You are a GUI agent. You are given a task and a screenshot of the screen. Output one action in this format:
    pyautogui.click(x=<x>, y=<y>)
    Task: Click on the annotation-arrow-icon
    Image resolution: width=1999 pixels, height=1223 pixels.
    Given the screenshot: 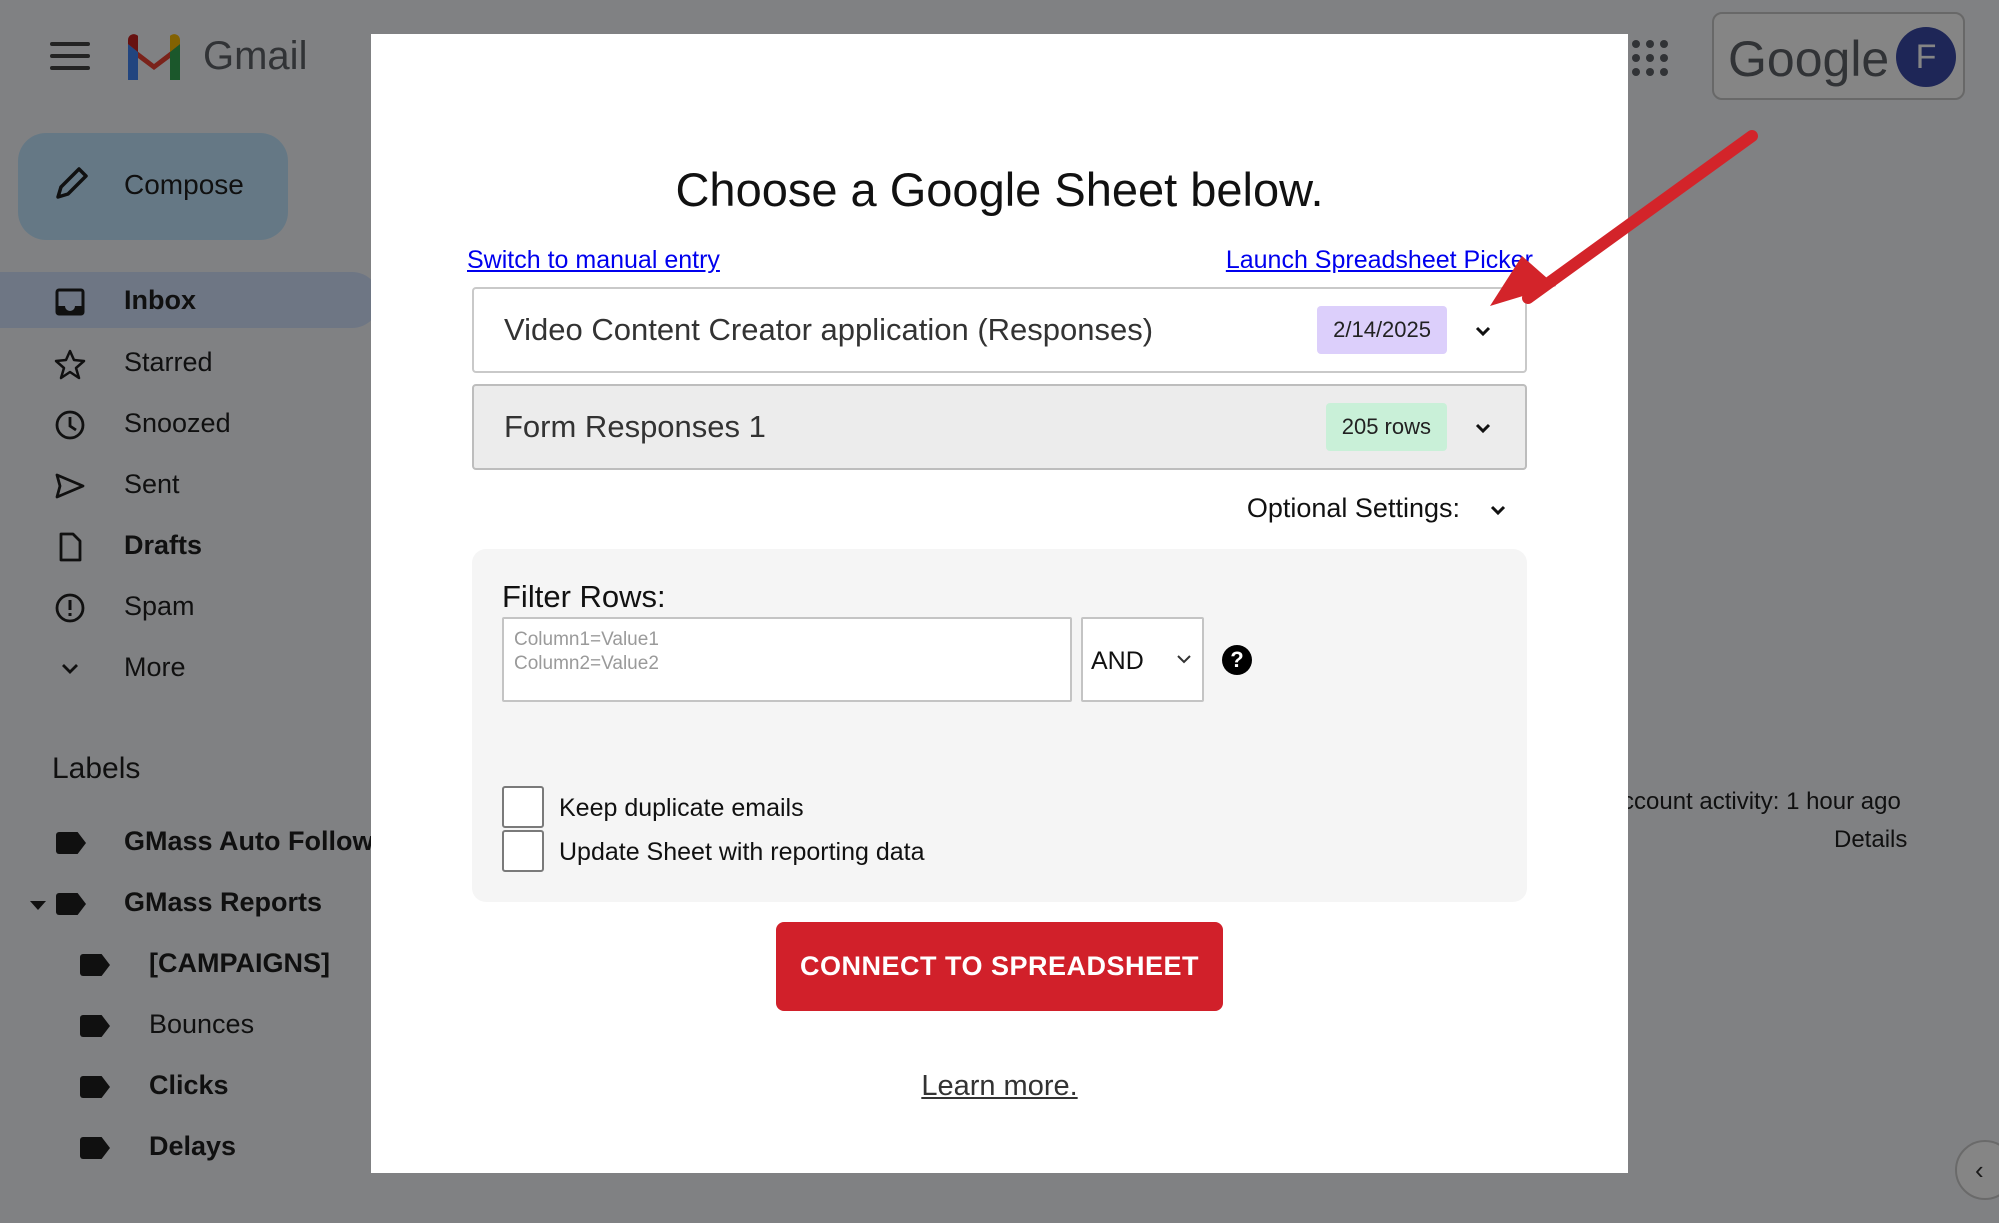 What is the action you would take?
    pyautogui.click(x=1624, y=218)
    